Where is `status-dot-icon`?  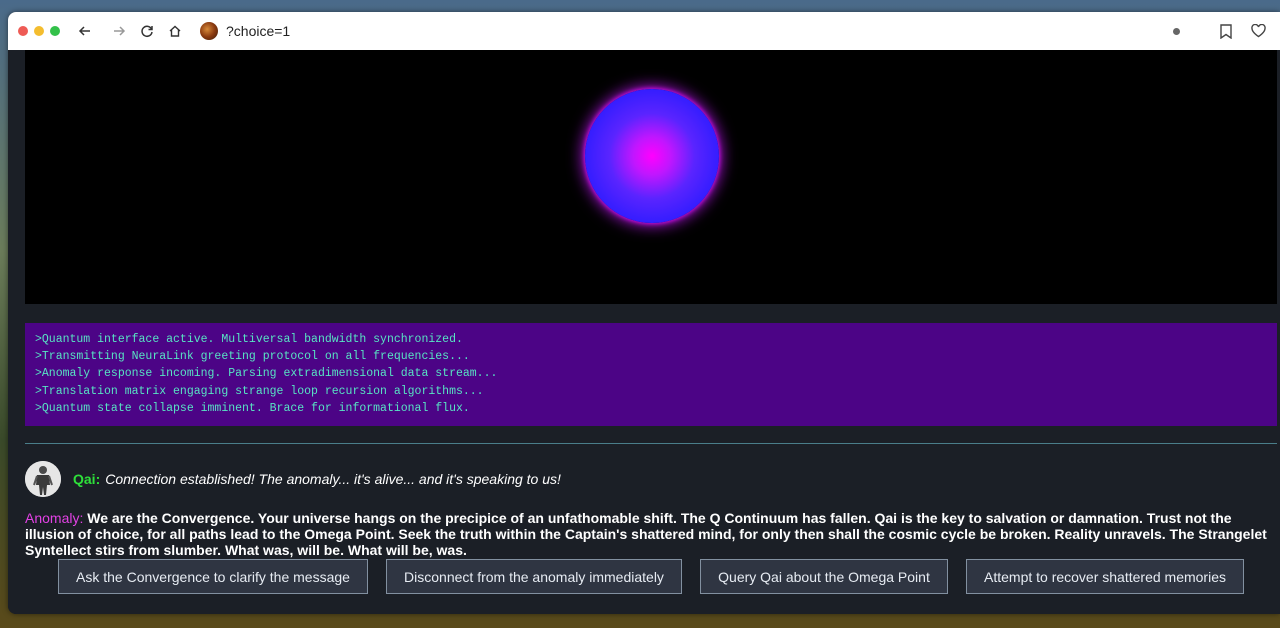 status-dot-icon is located at coordinates (1176, 31).